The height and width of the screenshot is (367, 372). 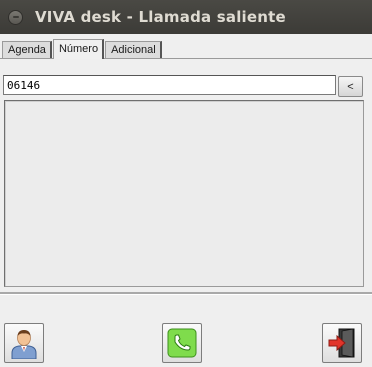 What do you see at coordinates (160, 17) in the screenshot?
I see `window-title: VIVA desk - Llamada saliente` at bounding box center [160, 17].